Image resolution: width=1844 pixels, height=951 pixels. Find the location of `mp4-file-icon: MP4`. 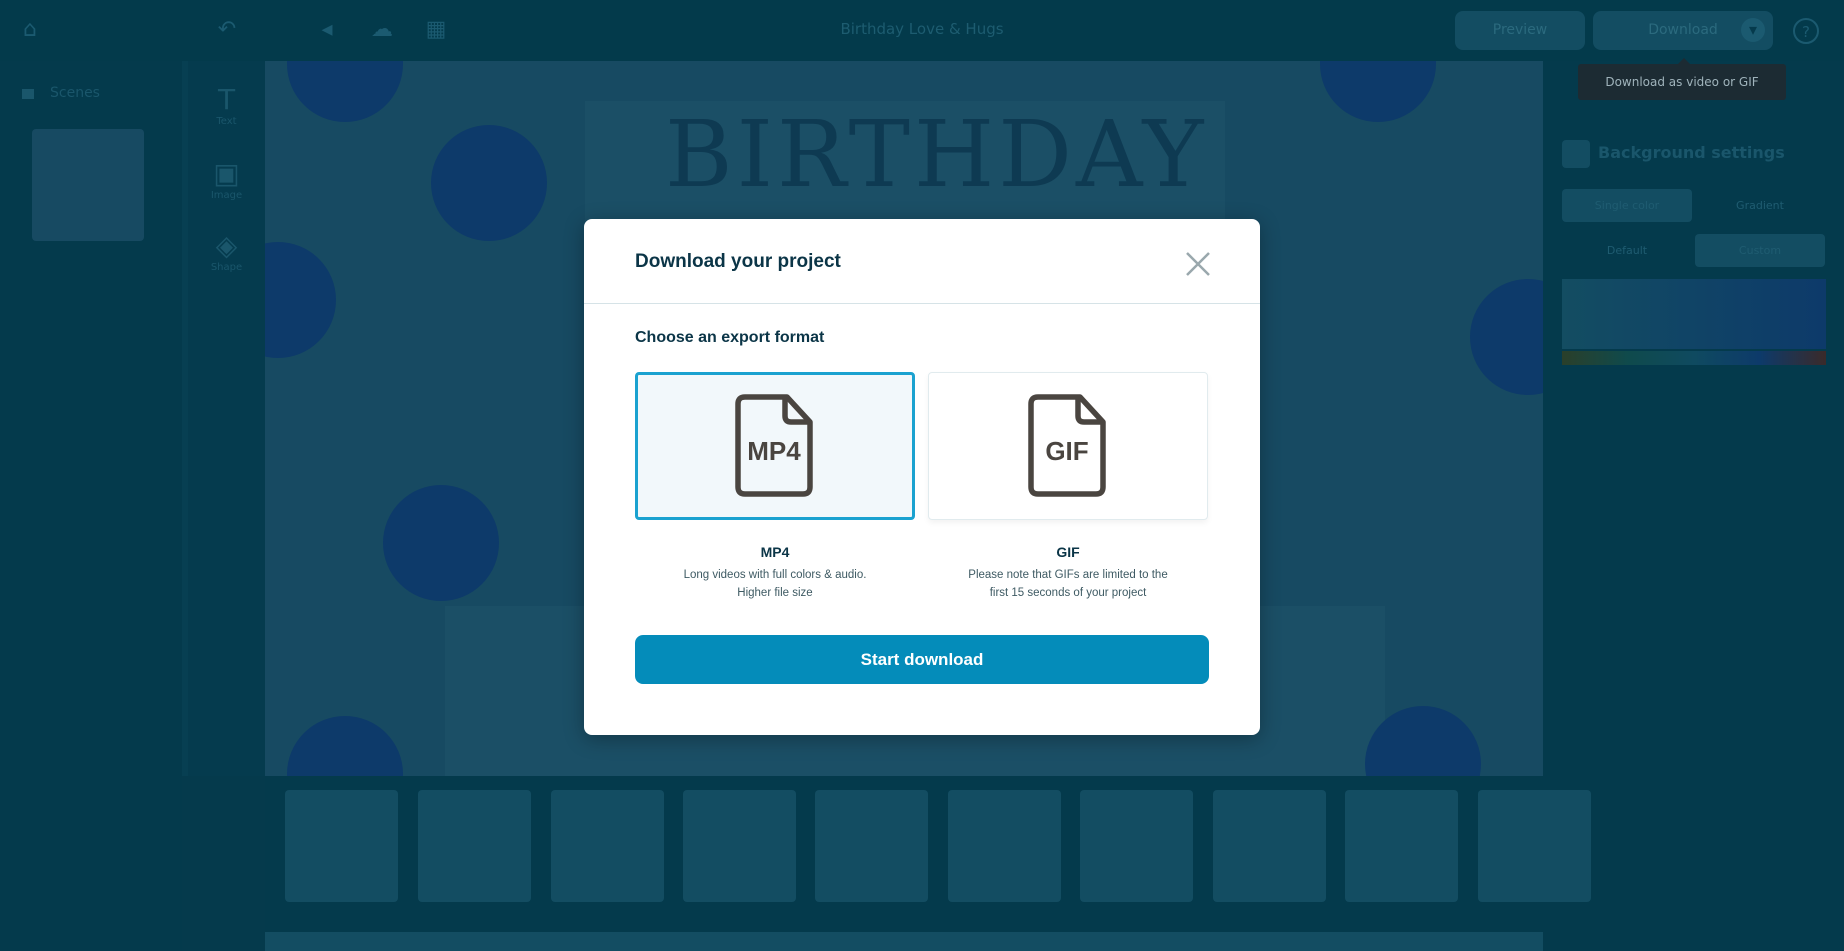

mp4-file-icon: MP4 is located at coordinates (774, 445).